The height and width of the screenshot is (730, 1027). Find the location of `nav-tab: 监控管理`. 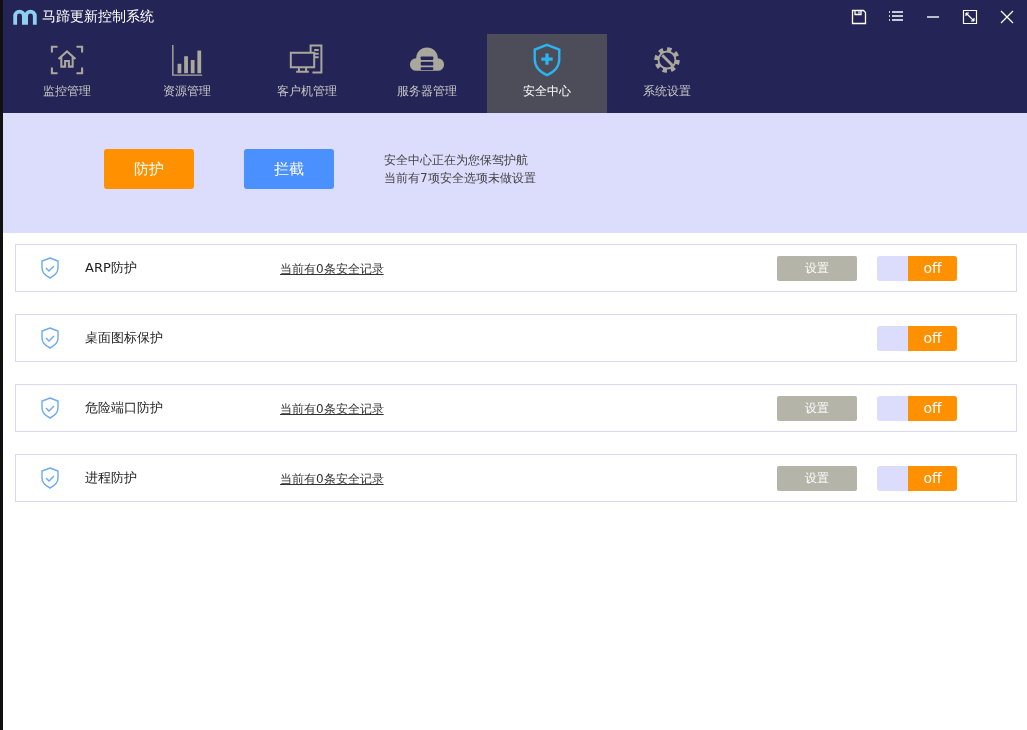

nav-tab: 监控管理 is located at coordinates (67, 73).